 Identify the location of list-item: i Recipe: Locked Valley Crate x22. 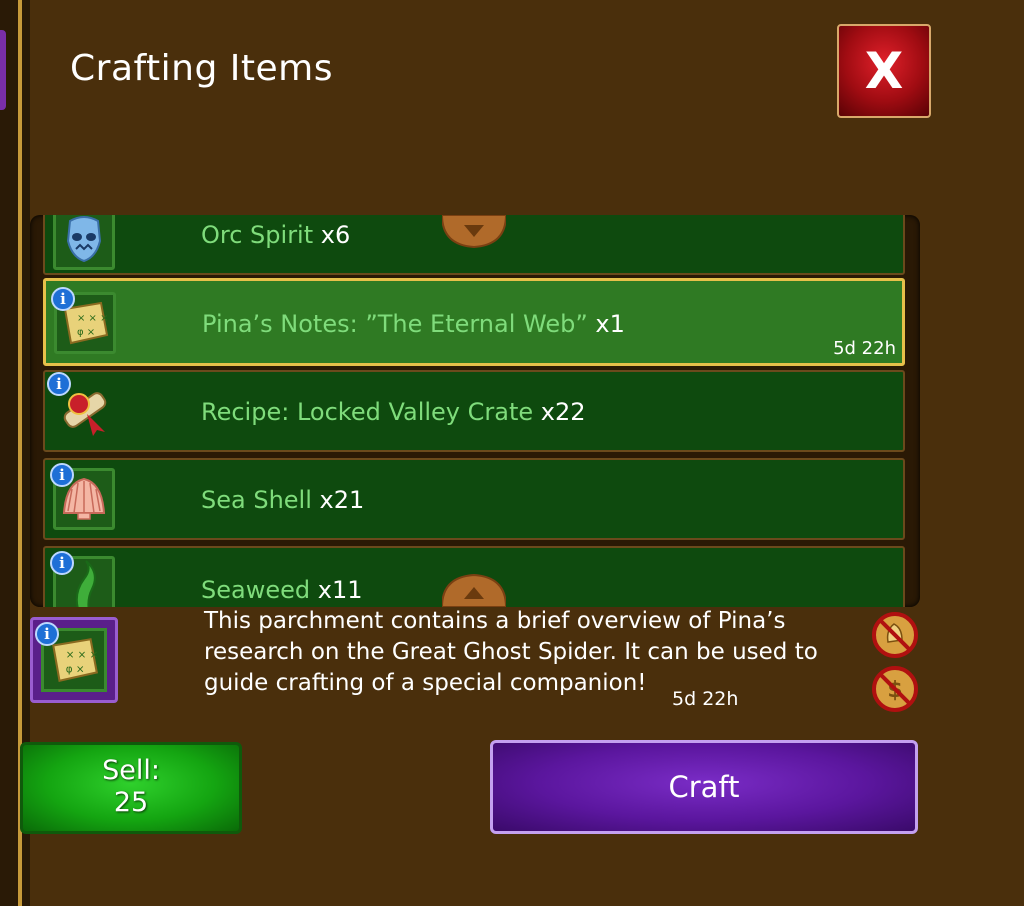
(474, 411).